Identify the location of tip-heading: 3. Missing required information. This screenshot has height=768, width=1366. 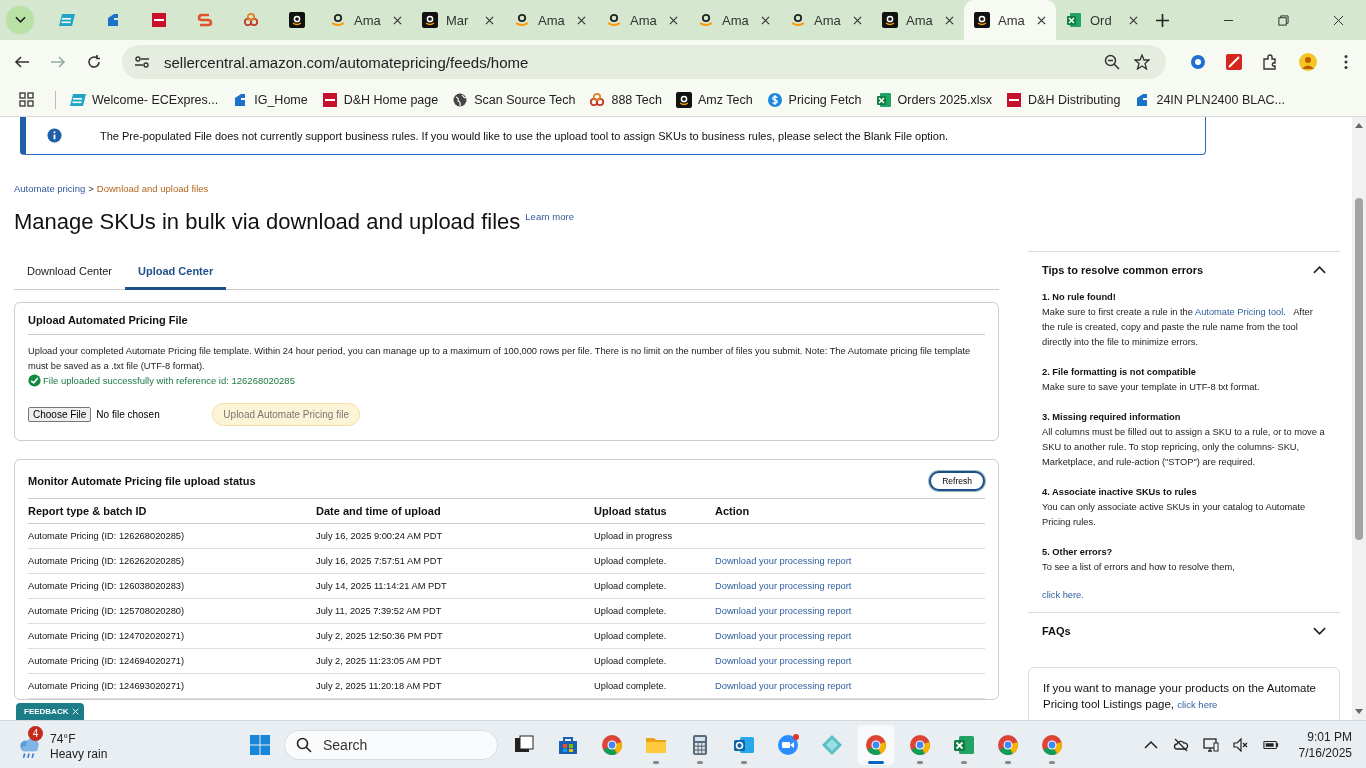
(1112, 417).